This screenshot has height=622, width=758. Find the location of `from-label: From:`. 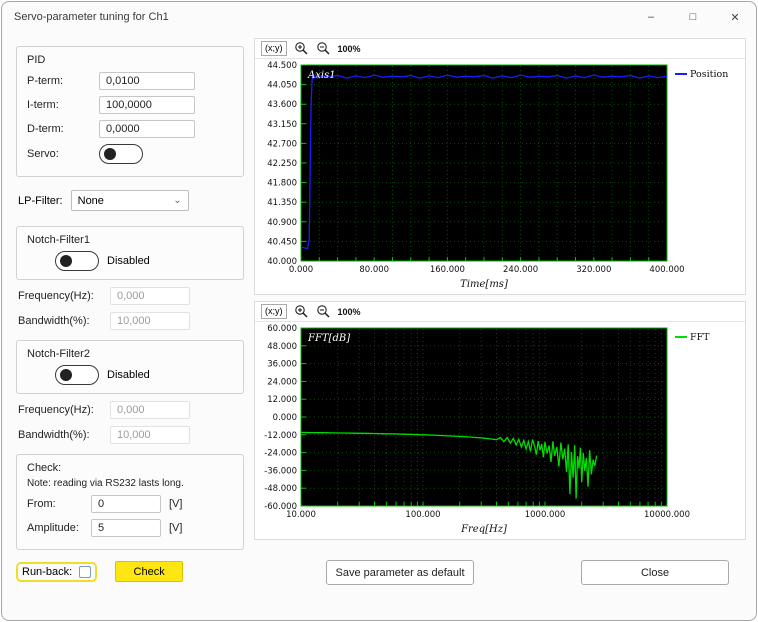

from-label: From: is located at coordinates (41, 504).